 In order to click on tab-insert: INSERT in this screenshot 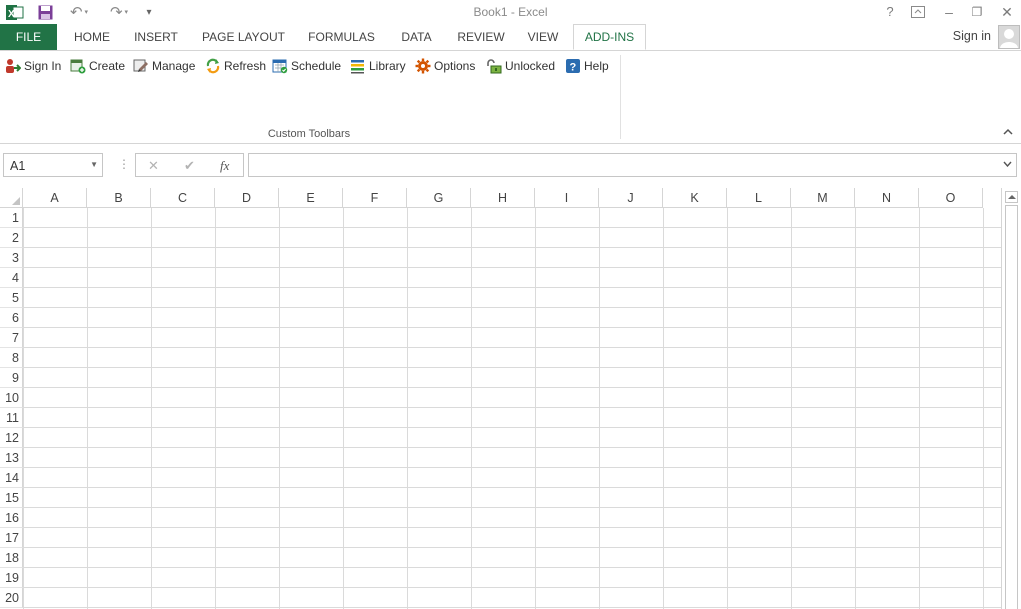, I will do `click(156, 37)`.